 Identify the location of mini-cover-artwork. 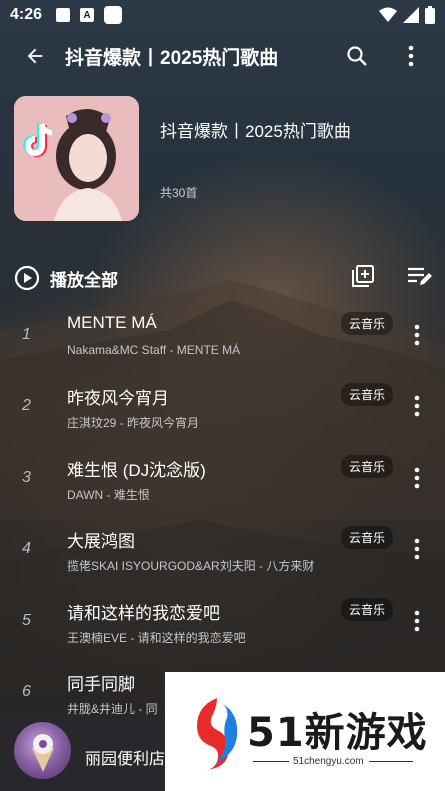
(43, 753).